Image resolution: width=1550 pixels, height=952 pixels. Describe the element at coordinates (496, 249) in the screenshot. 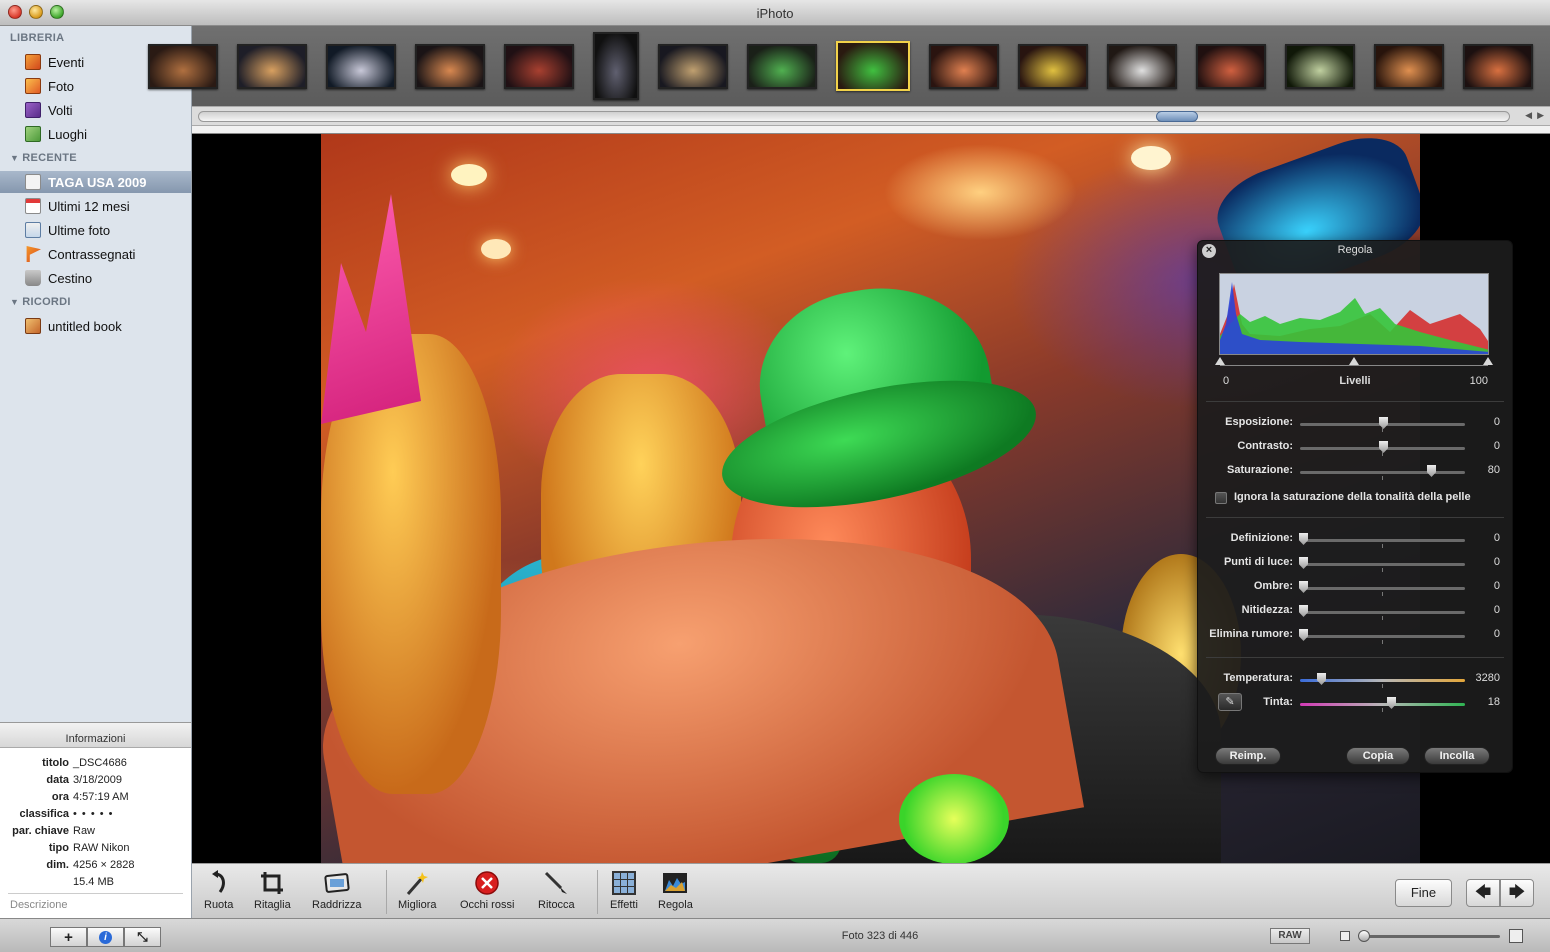

I see `bokeh-light` at that location.